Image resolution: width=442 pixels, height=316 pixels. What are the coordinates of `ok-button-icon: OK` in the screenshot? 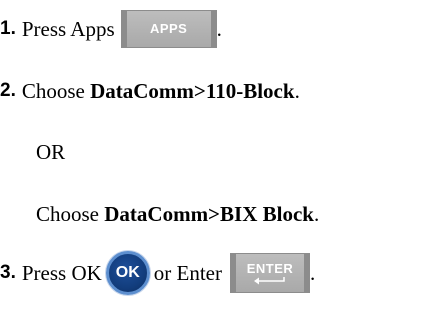 It's located at (127, 273).